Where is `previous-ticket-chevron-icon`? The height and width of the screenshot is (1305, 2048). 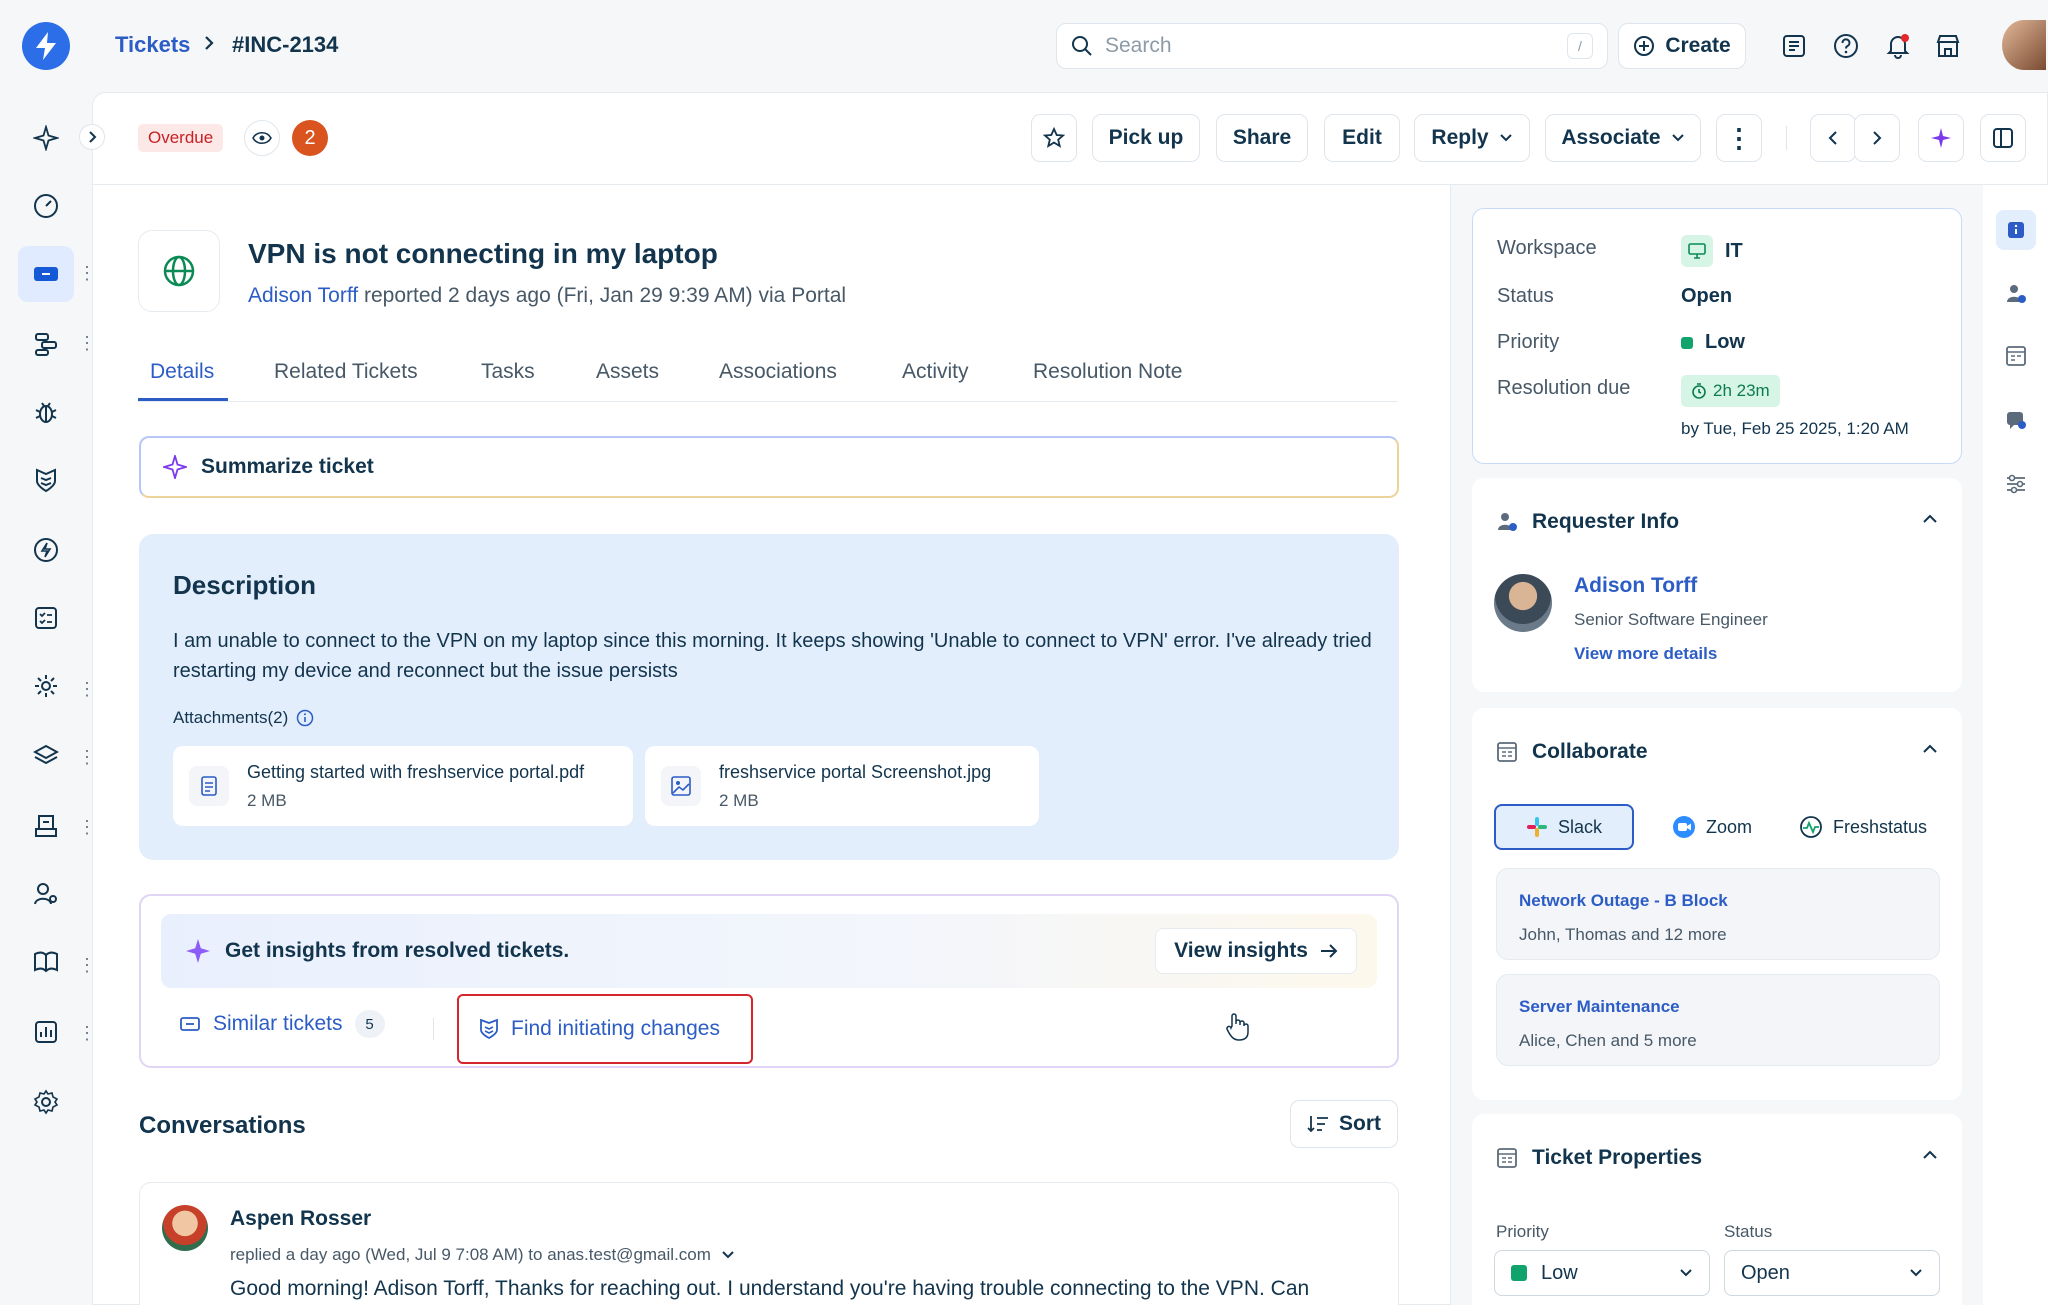
previous-ticket-chevron-icon is located at coordinates (1833, 138).